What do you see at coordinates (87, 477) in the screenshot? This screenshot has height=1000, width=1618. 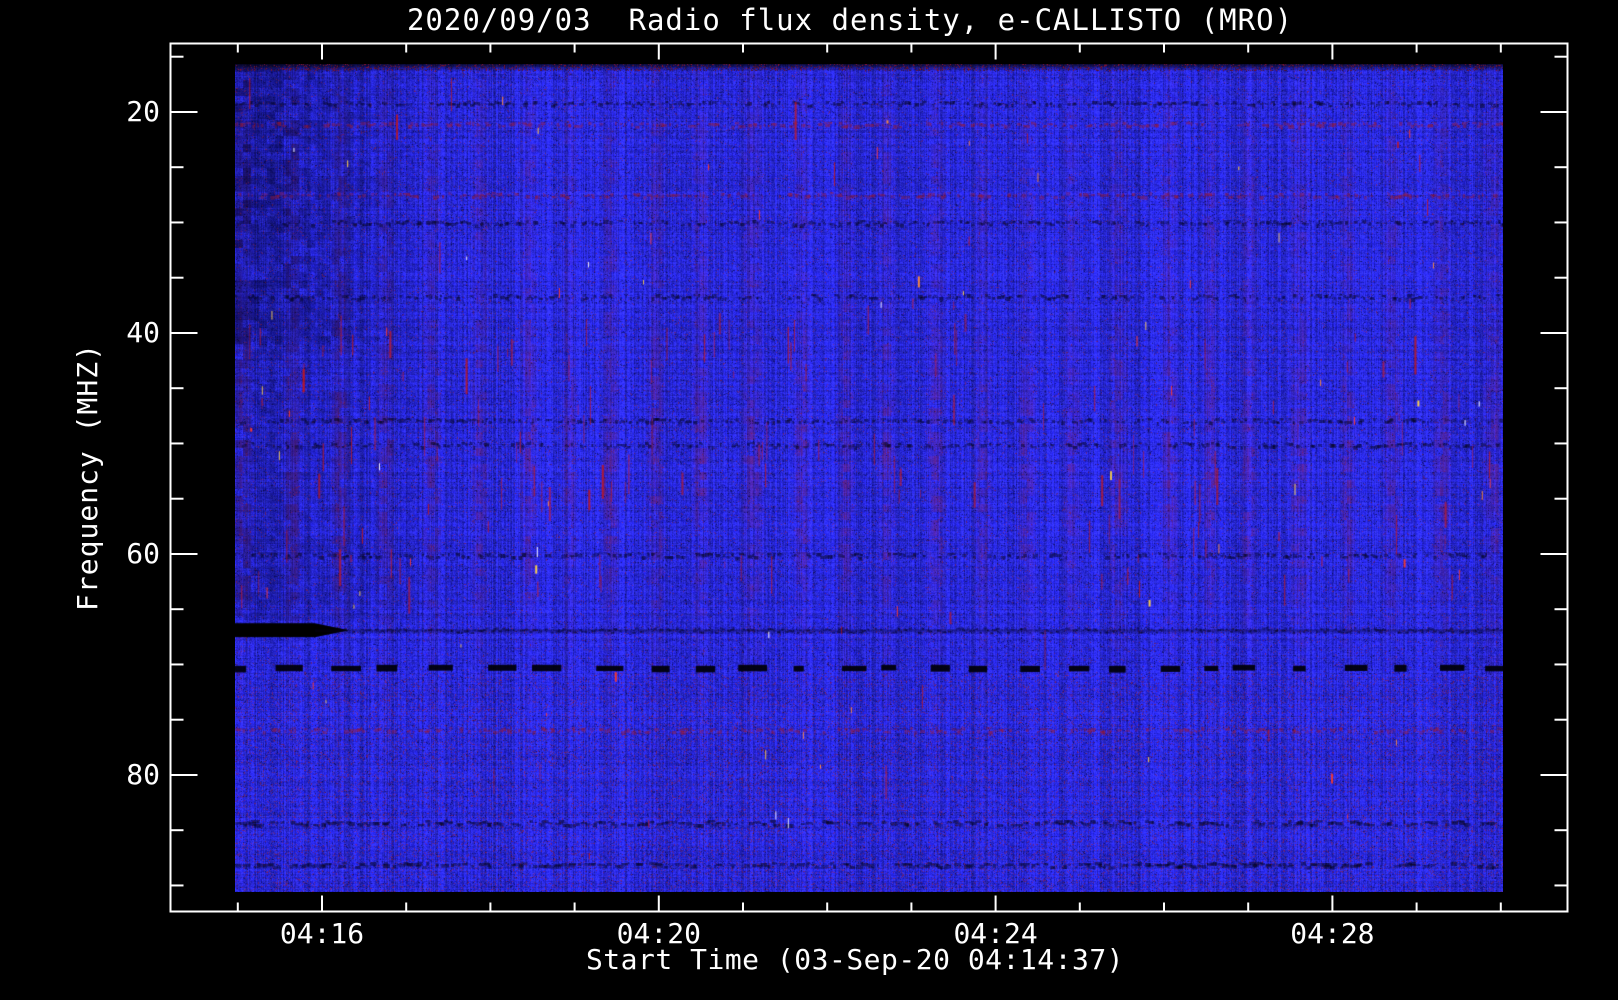 I see `y-axis-title: Frequency (MHZ)` at bounding box center [87, 477].